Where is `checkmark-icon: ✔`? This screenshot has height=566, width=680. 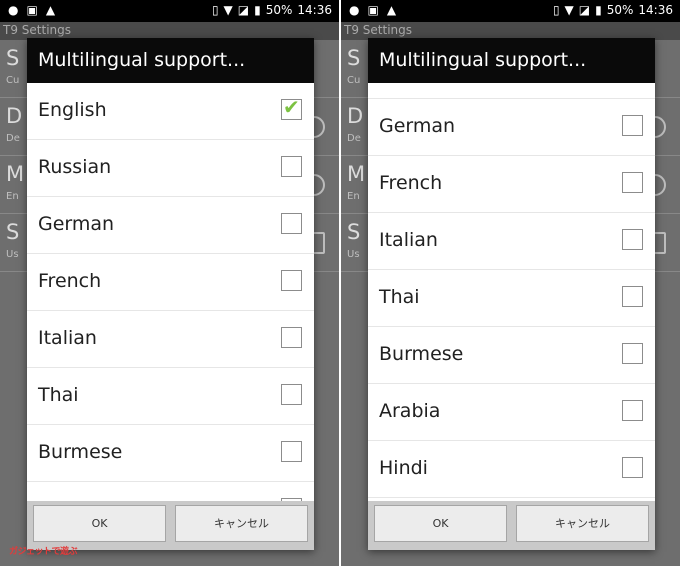 checkmark-icon: ✔ is located at coordinates (291, 107).